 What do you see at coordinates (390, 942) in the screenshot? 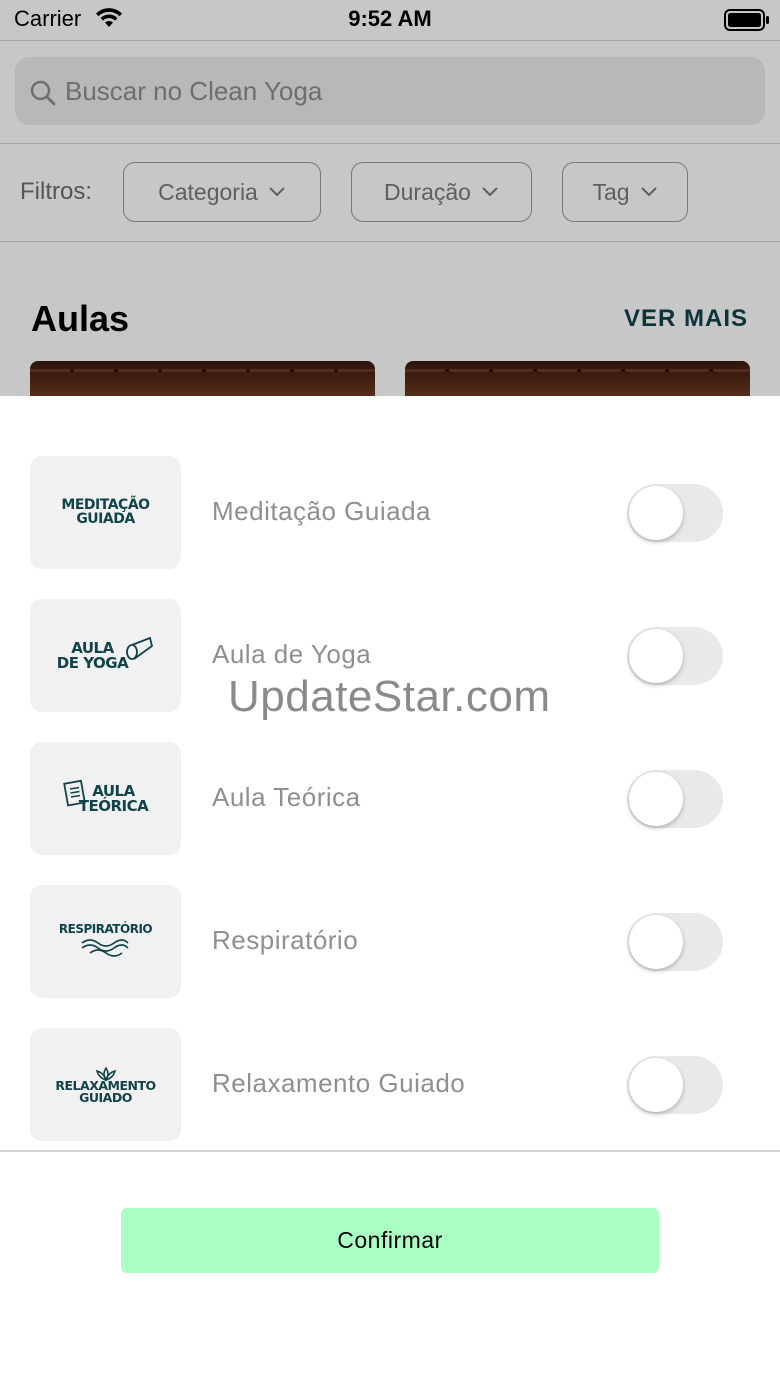
I see `option-row-respiratorio: RESPIRATÓRIO Respiratório` at bounding box center [390, 942].